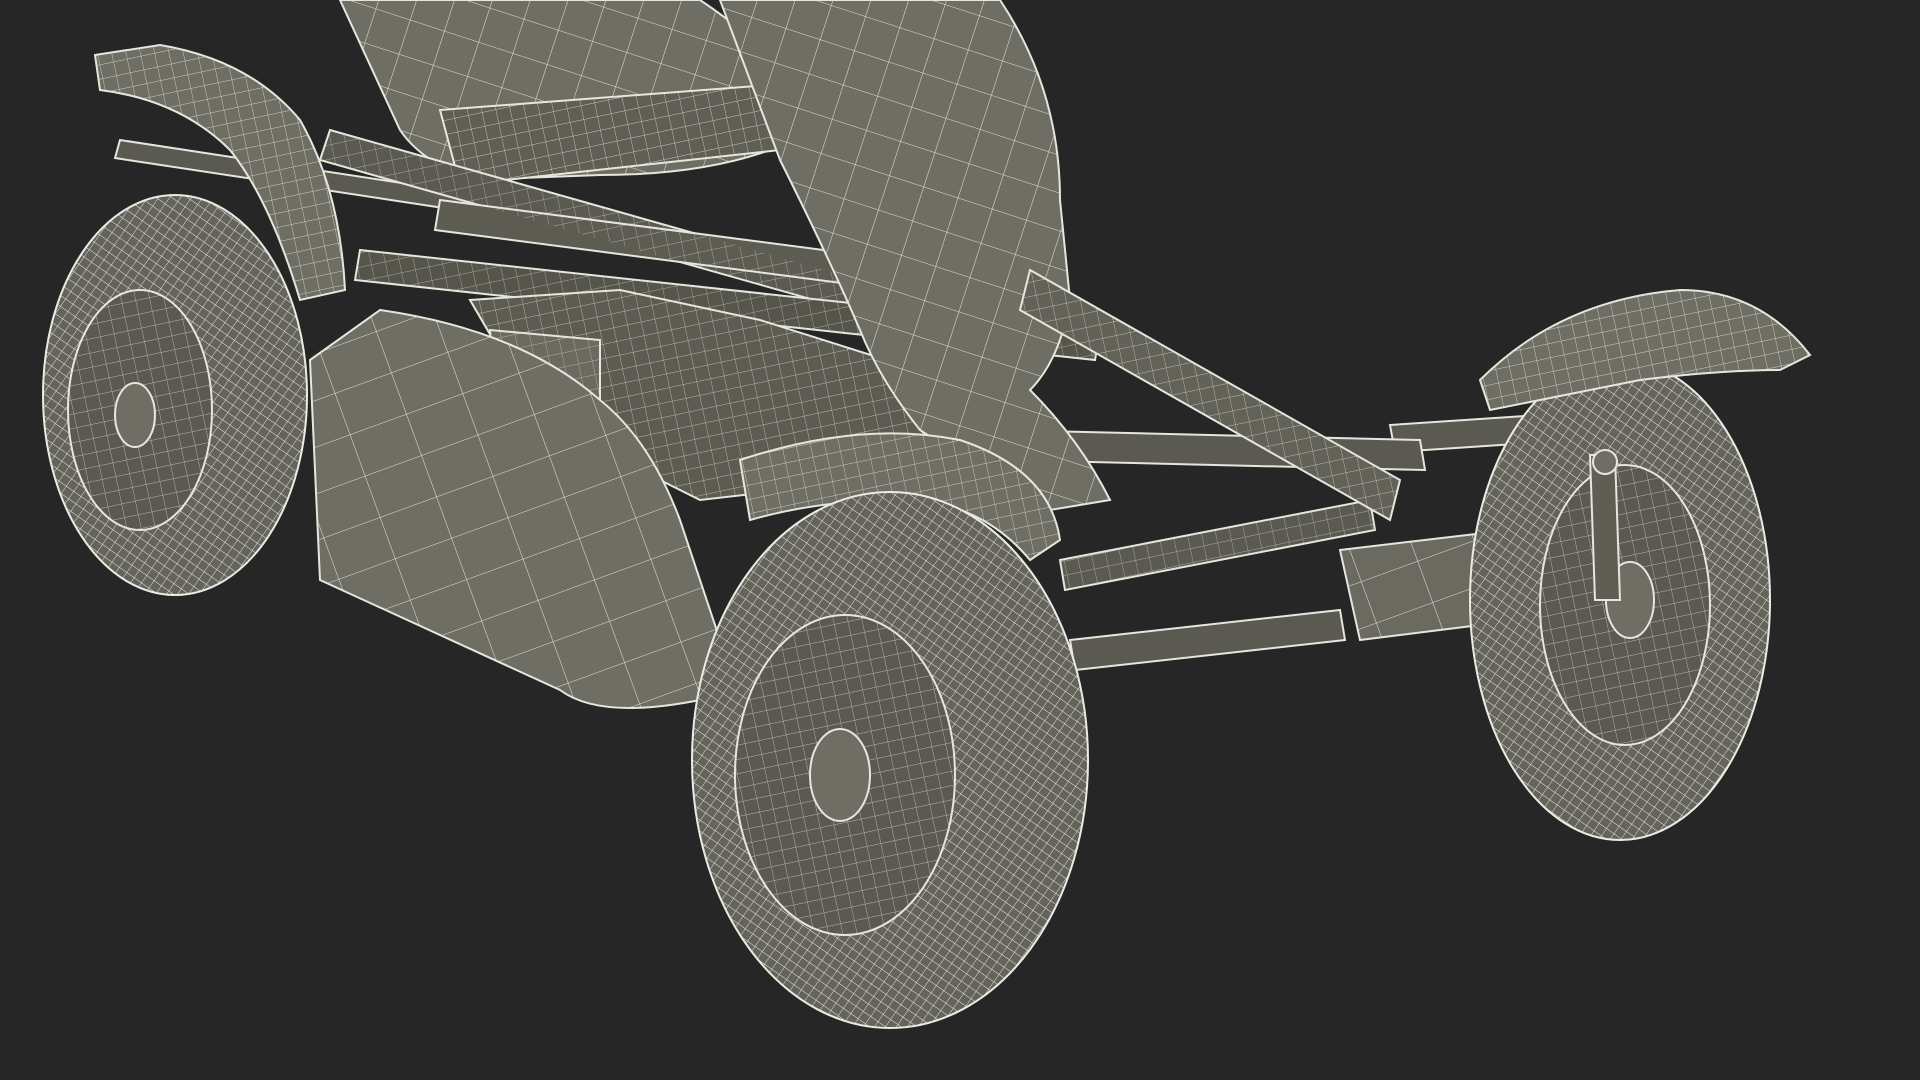 The image size is (1920, 1080). I want to click on wheel-front-left, so click(890, 760).